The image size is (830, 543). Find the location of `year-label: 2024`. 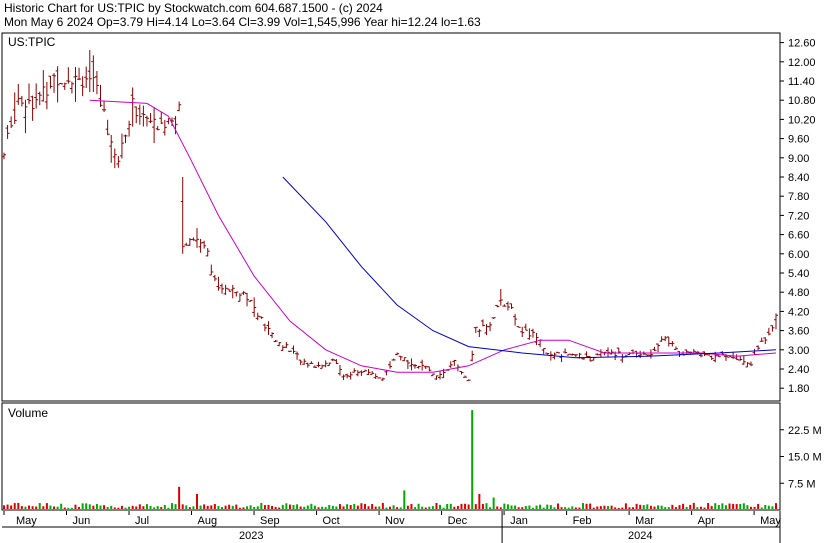

year-label: 2024 is located at coordinates (640, 536).